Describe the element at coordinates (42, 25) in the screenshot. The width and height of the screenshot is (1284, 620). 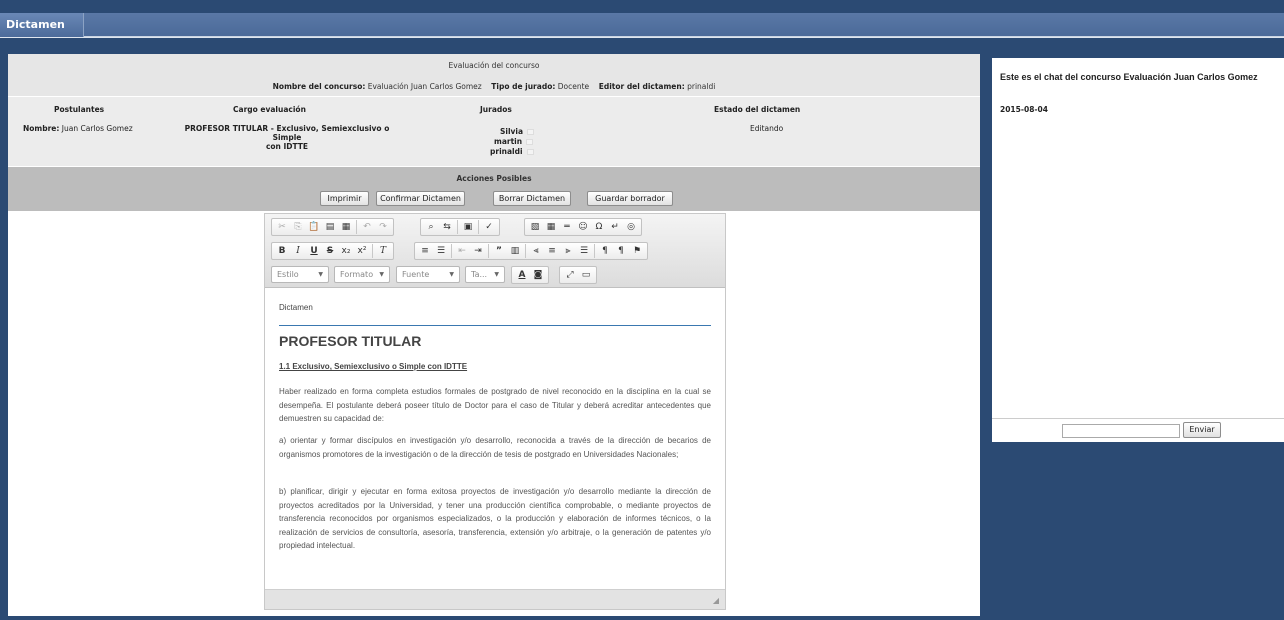
I see `window-title: Dictamen` at that location.